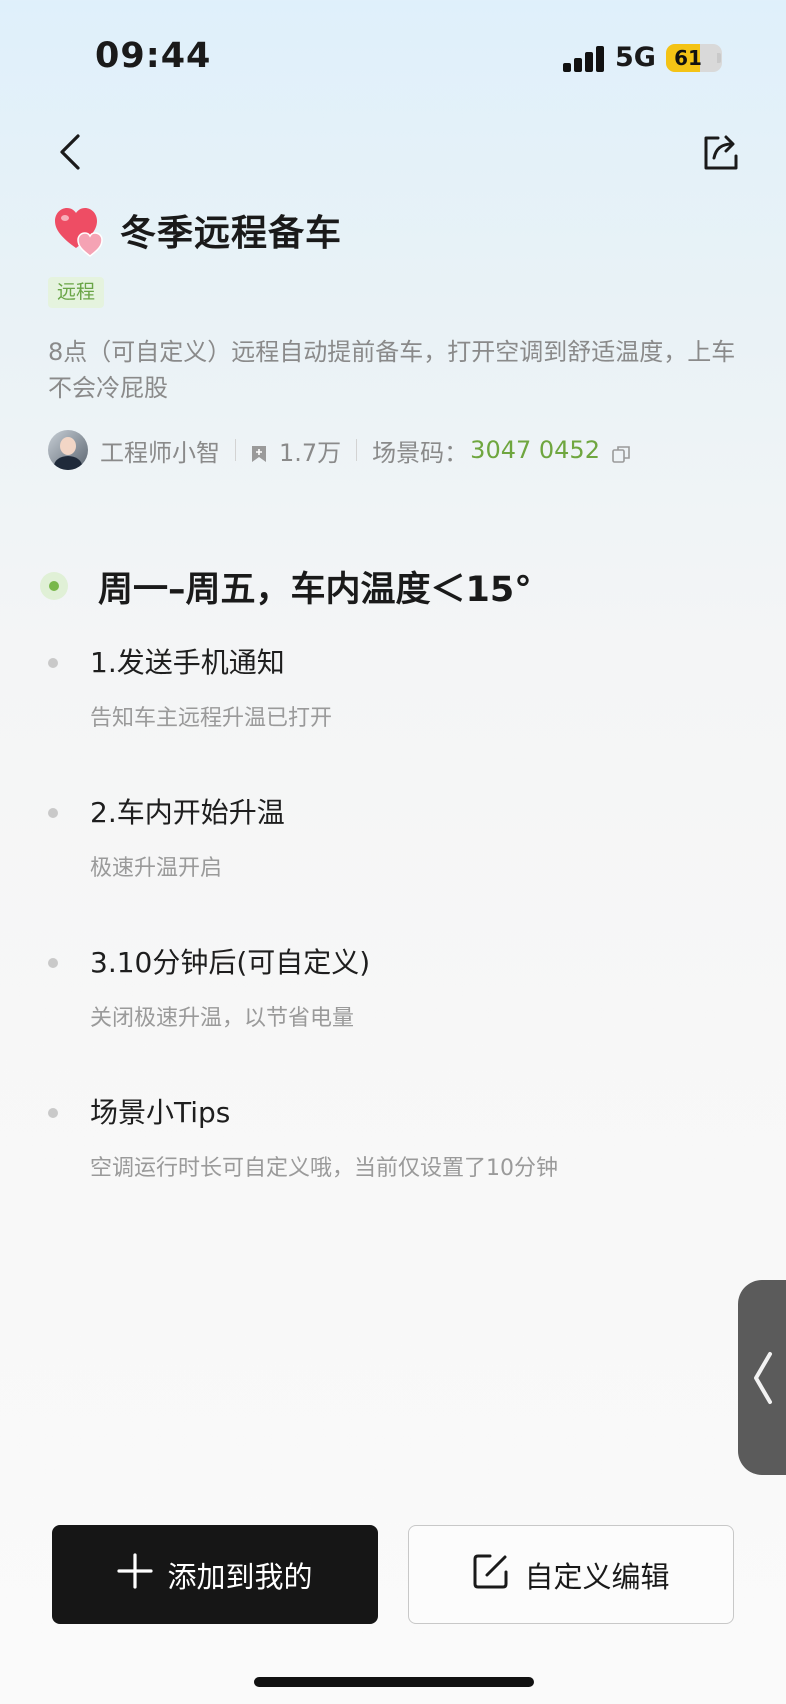  What do you see at coordinates (68, 450) in the screenshot?
I see `author-avatar` at bounding box center [68, 450].